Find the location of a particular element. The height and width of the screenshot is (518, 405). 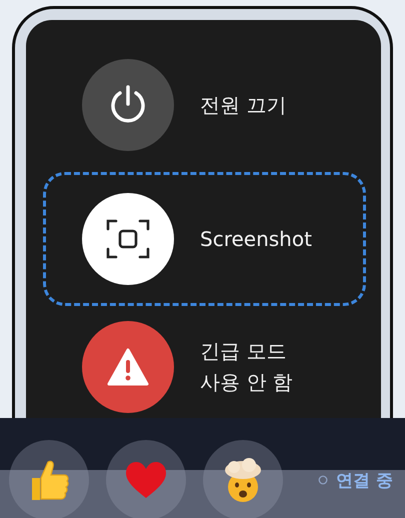

option-sublabel: 사용 안 함 is located at coordinates (246, 382).